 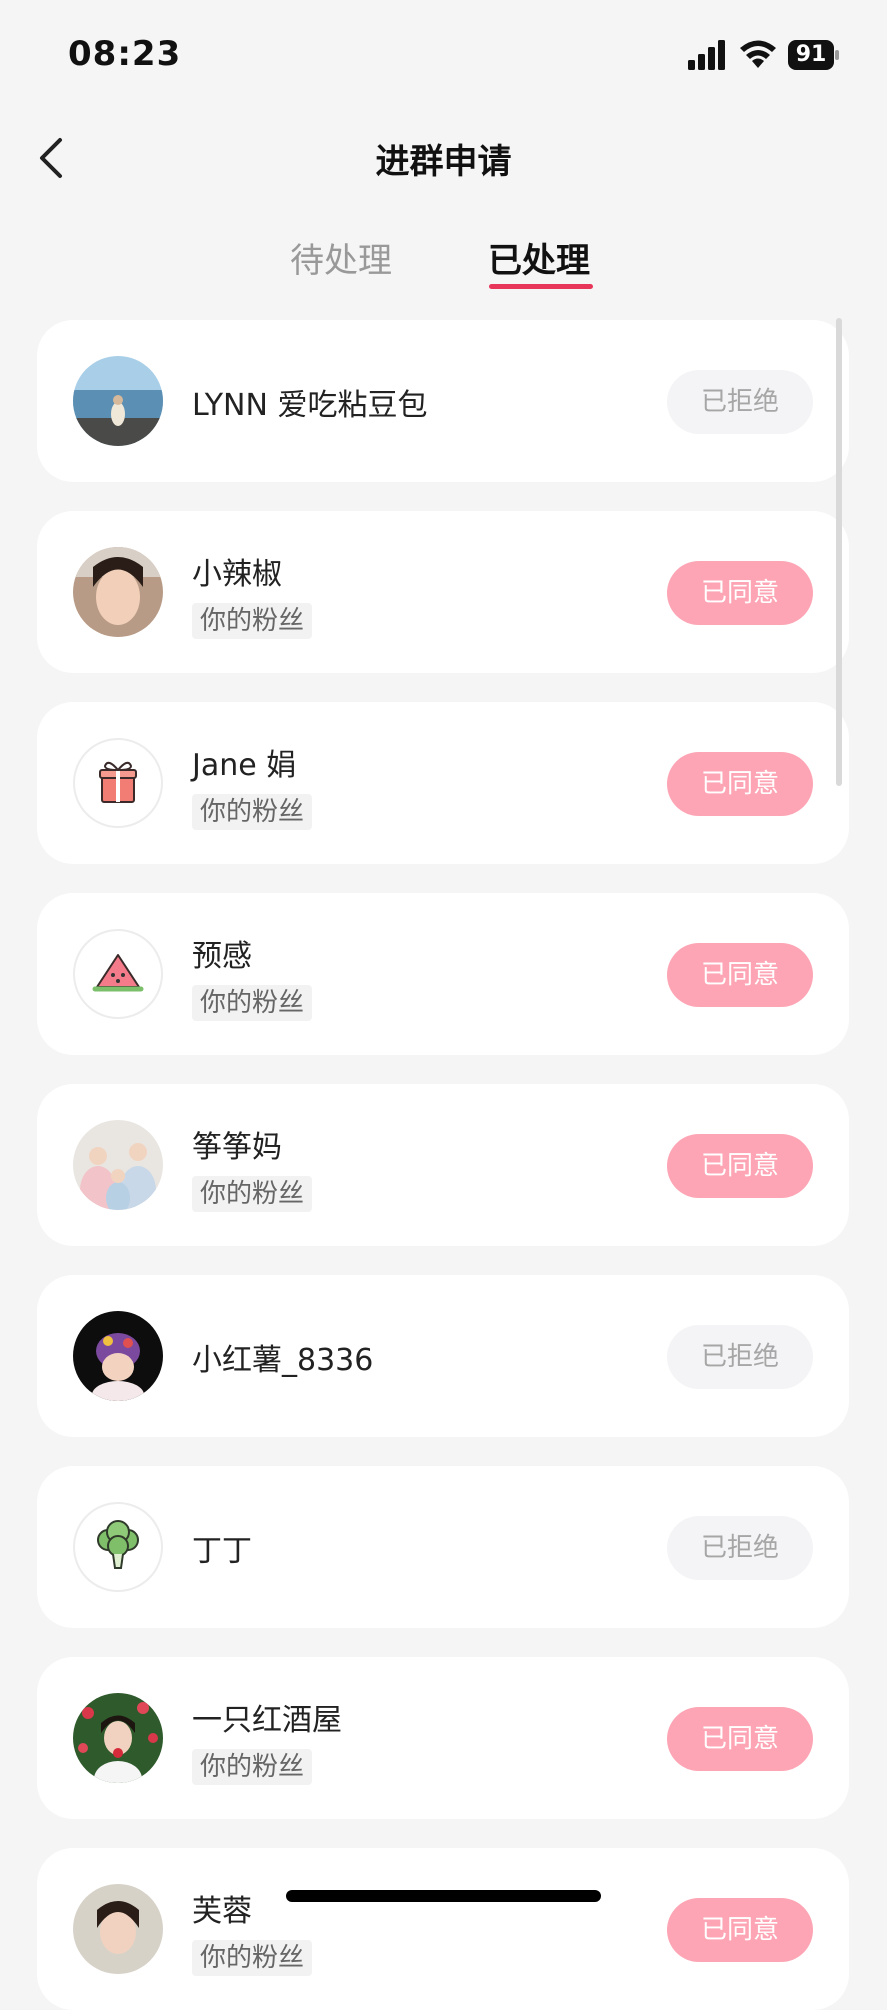 What do you see at coordinates (222, 956) in the screenshot?
I see `applicant-name: 预感` at bounding box center [222, 956].